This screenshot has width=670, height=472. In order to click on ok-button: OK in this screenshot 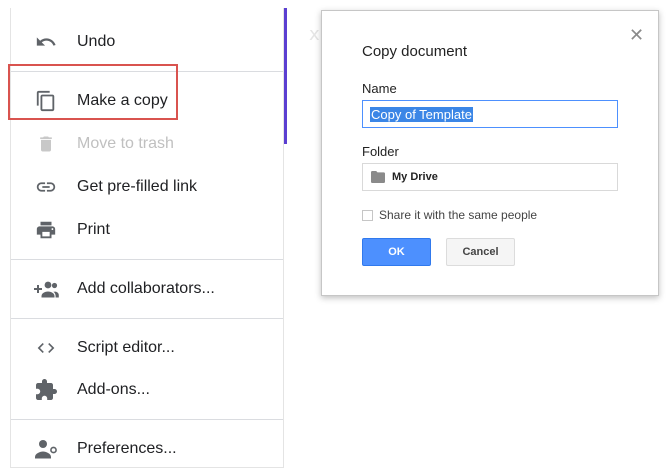, I will do `click(396, 252)`.